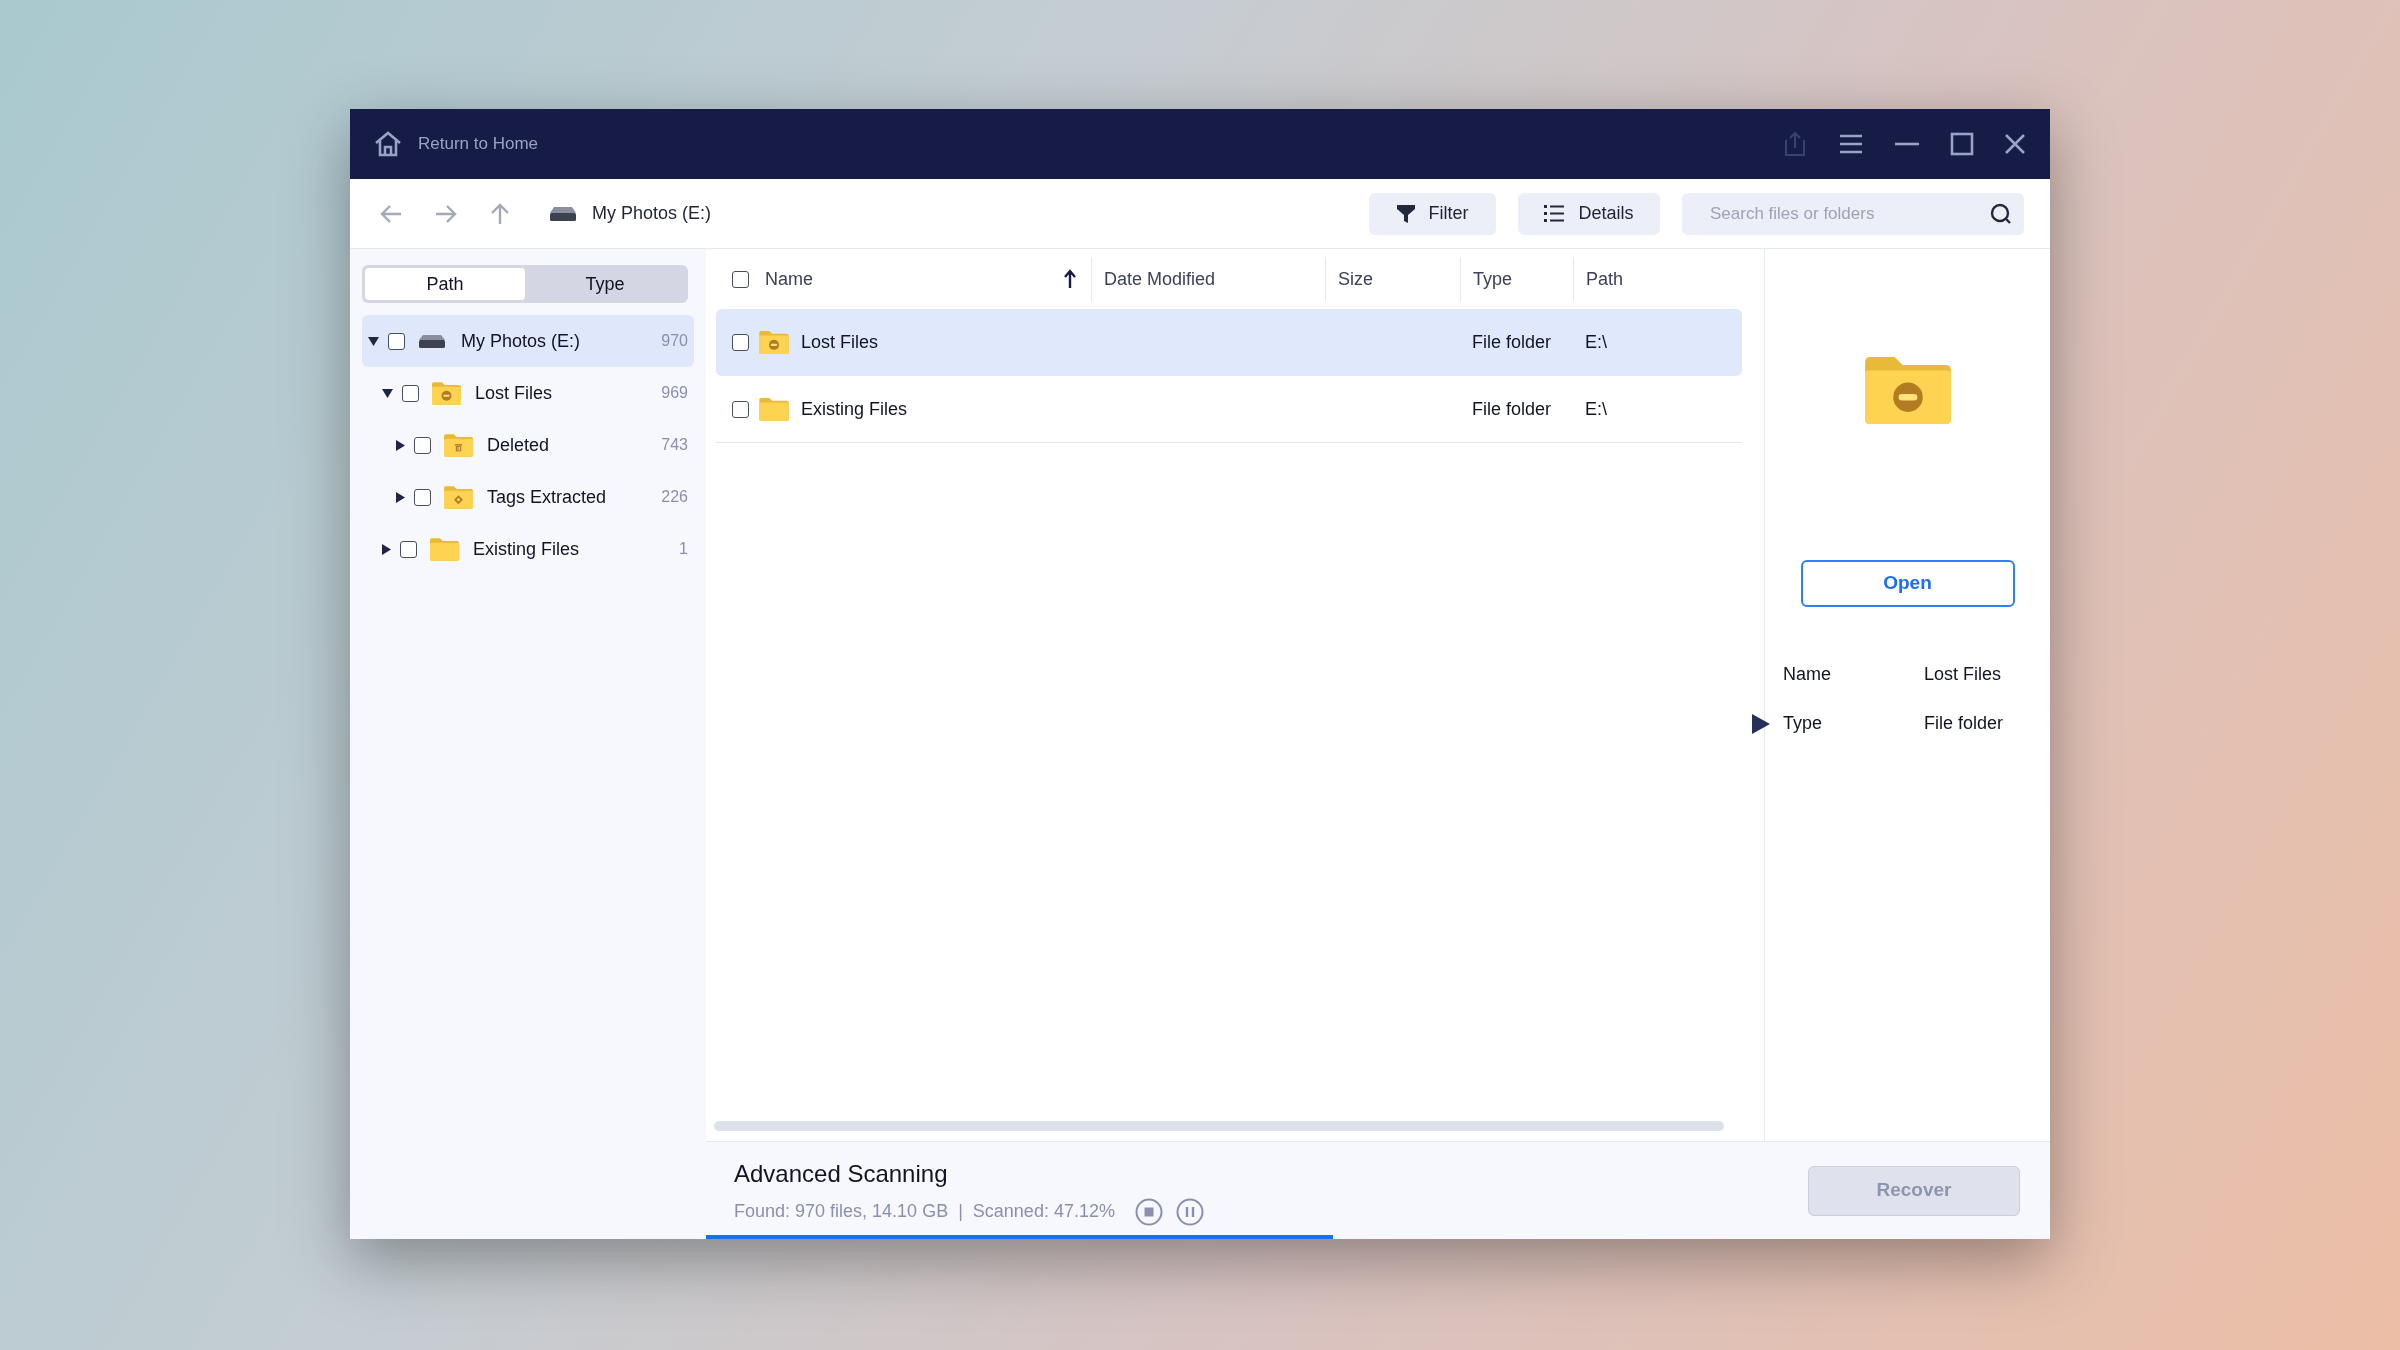 This screenshot has height=1350, width=2400. Describe the element at coordinates (518, 445) in the screenshot. I see `tree-label: Deleted` at that location.